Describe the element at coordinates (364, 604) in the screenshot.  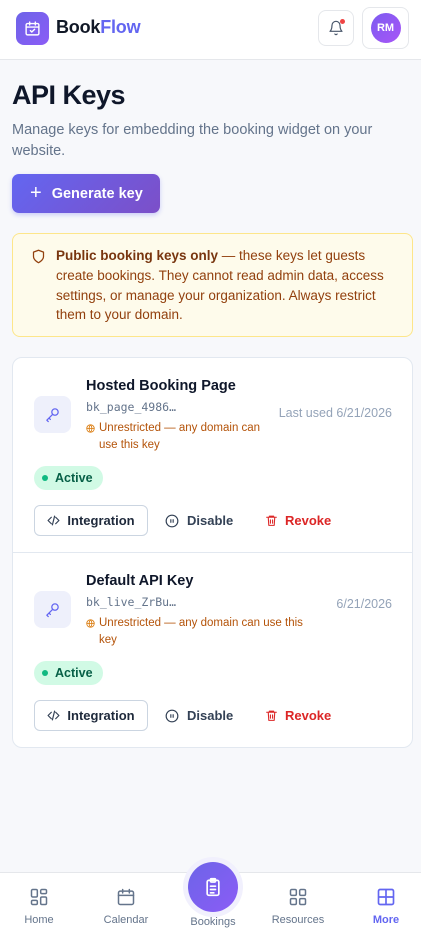
I see `last-used: 6/21/2026` at that location.